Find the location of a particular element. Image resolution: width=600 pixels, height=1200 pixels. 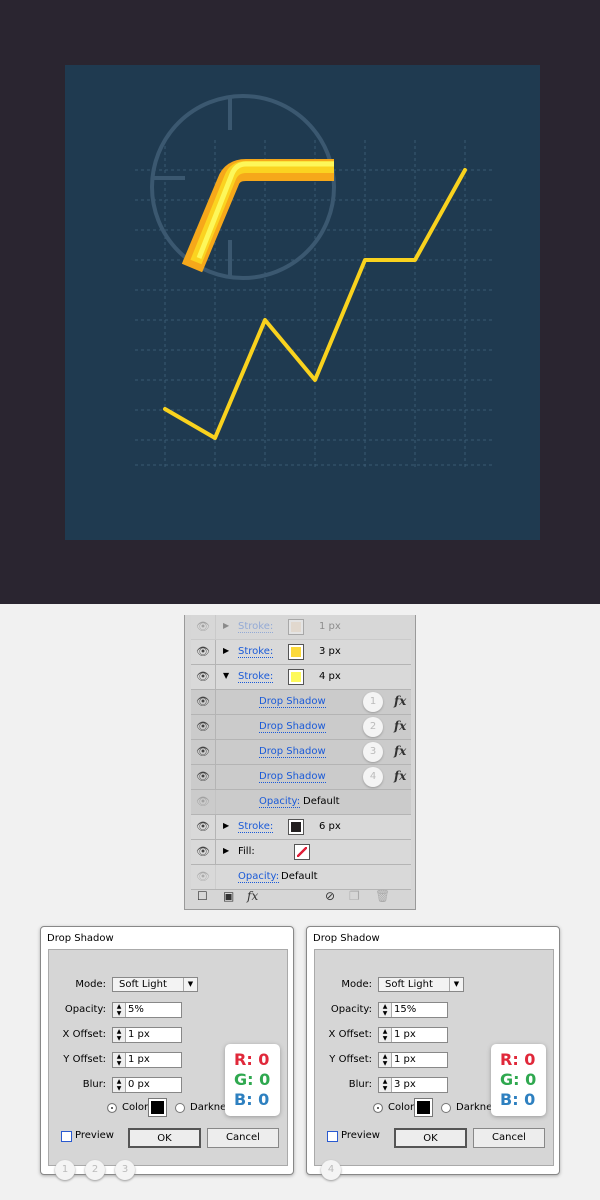

appearance-row-effect: 👁 Drop Shadow 4 fx is located at coordinates (301, 777).